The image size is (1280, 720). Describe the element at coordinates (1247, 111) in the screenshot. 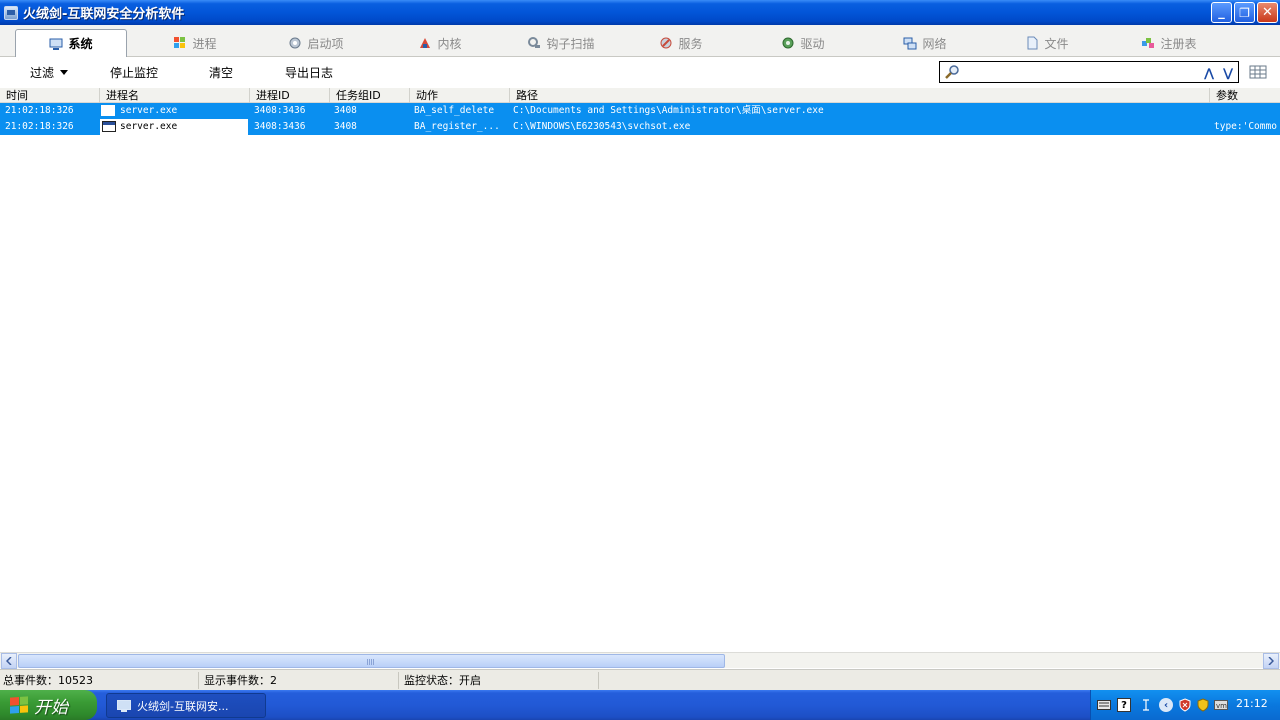

I see `cell-param` at that location.